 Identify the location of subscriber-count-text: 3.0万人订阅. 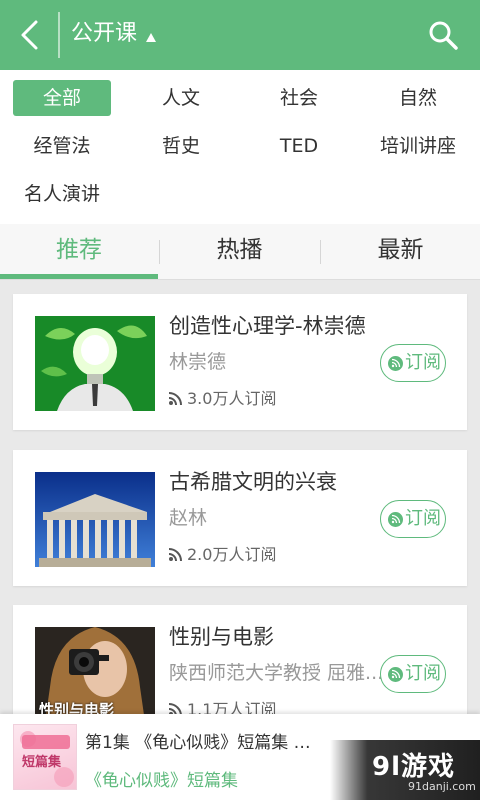
(232, 398).